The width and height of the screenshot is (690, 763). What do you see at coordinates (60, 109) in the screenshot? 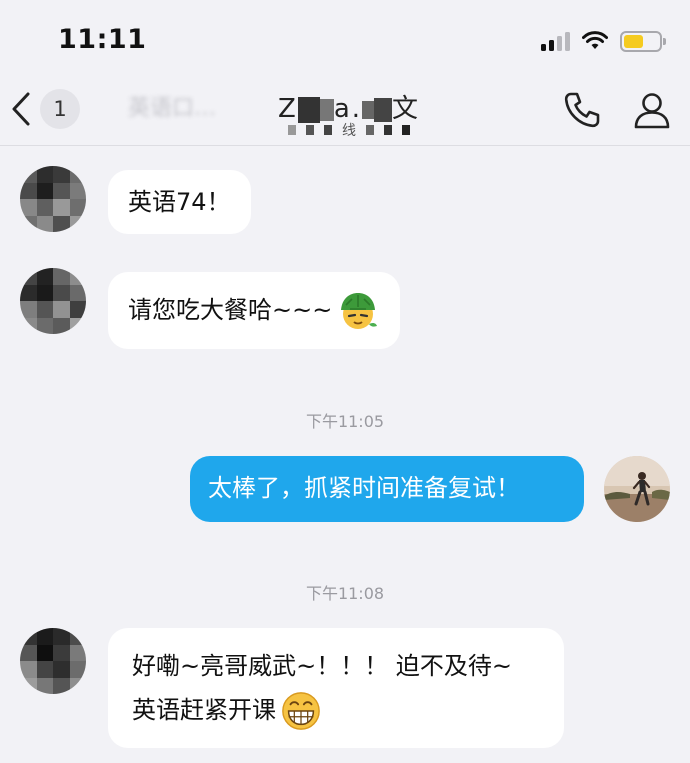
I see `unread-count-badge: 1` at bounding box center [60, 109].